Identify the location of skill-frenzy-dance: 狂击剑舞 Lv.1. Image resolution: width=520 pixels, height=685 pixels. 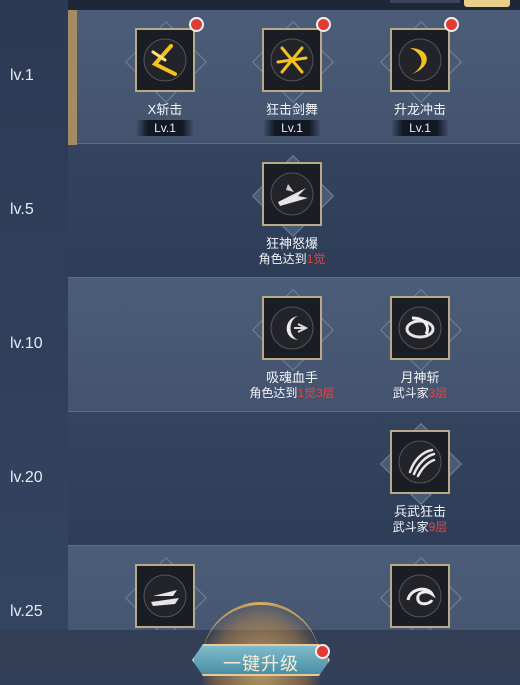
(292, 77).